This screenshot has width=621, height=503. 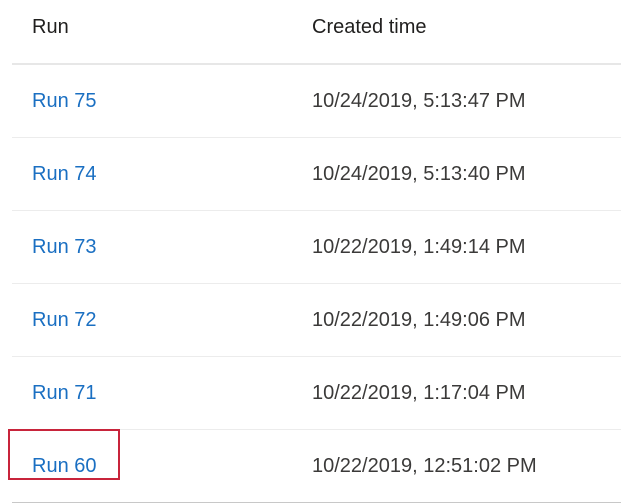 What do you see at coordinates (64, 247) in the screenshot?
I see `run-link: Run 73` at bounding box center [64, 247].